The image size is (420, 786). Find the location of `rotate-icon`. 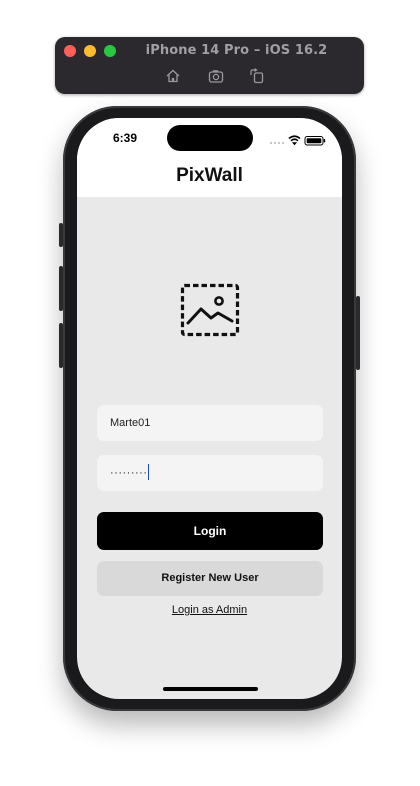

rotate-icon is located at coordinates (257, 76).